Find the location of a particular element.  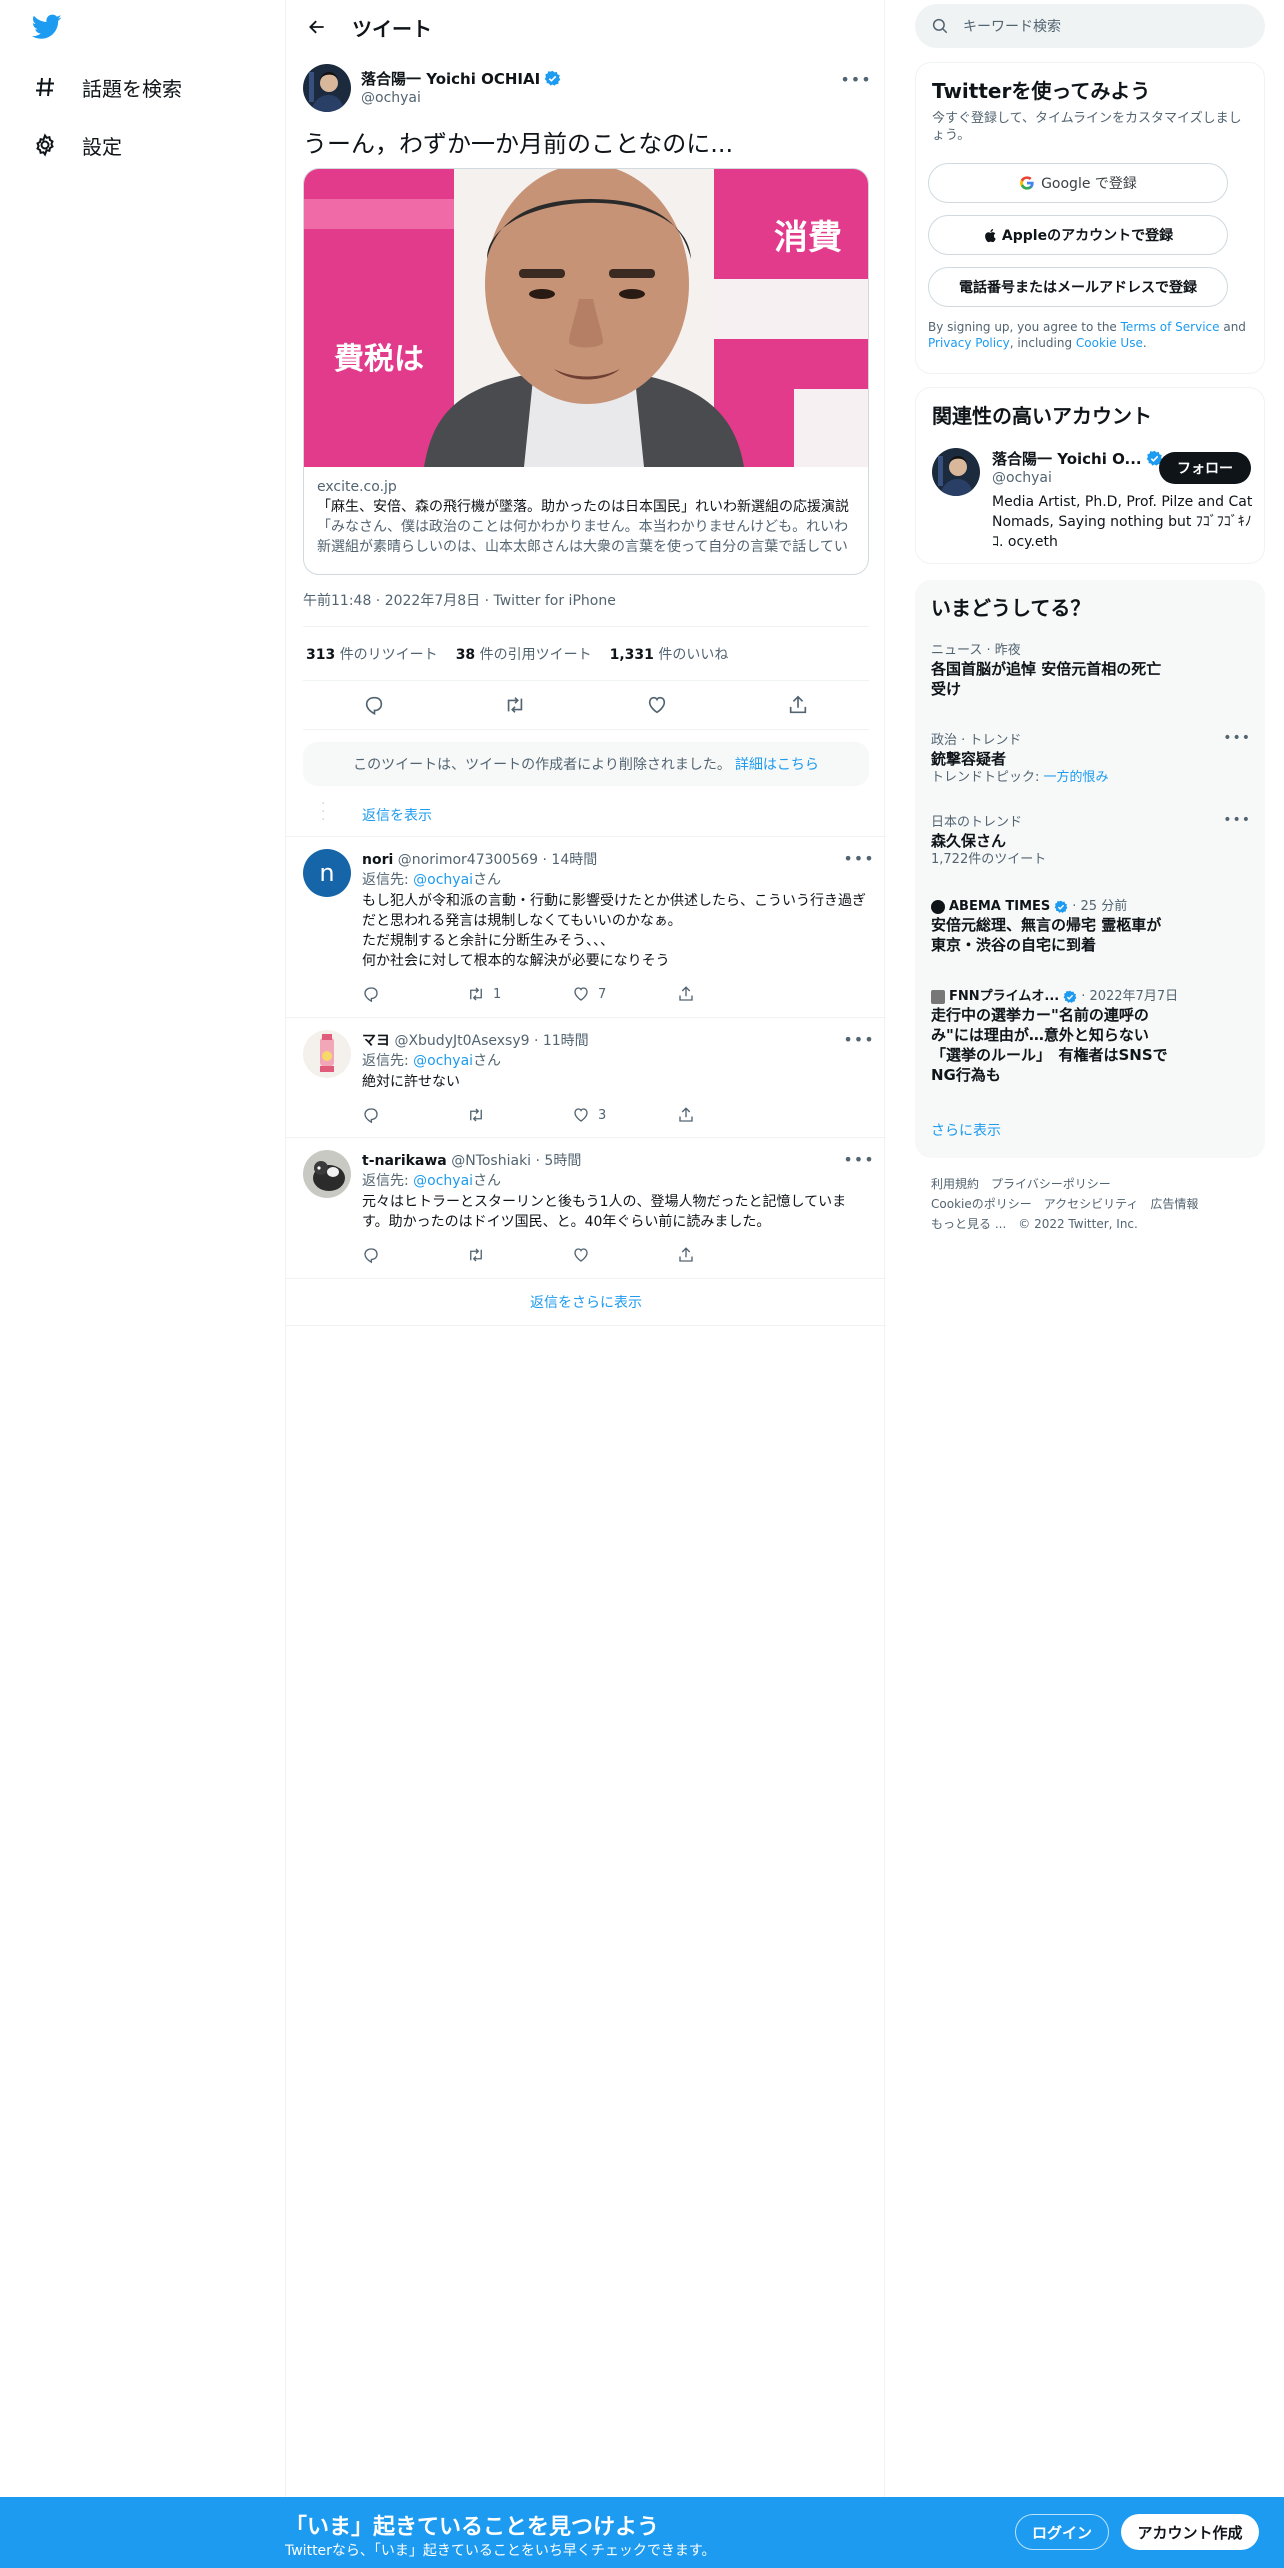

google-signup-button: Google で登録 is located at coordinates (1078, 183).